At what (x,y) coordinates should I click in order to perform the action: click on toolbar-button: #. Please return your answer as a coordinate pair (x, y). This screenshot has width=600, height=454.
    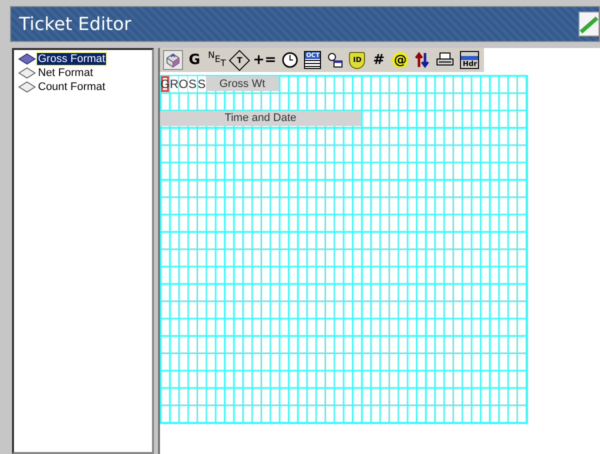
    Looking at the image, I should click on (378, 60).